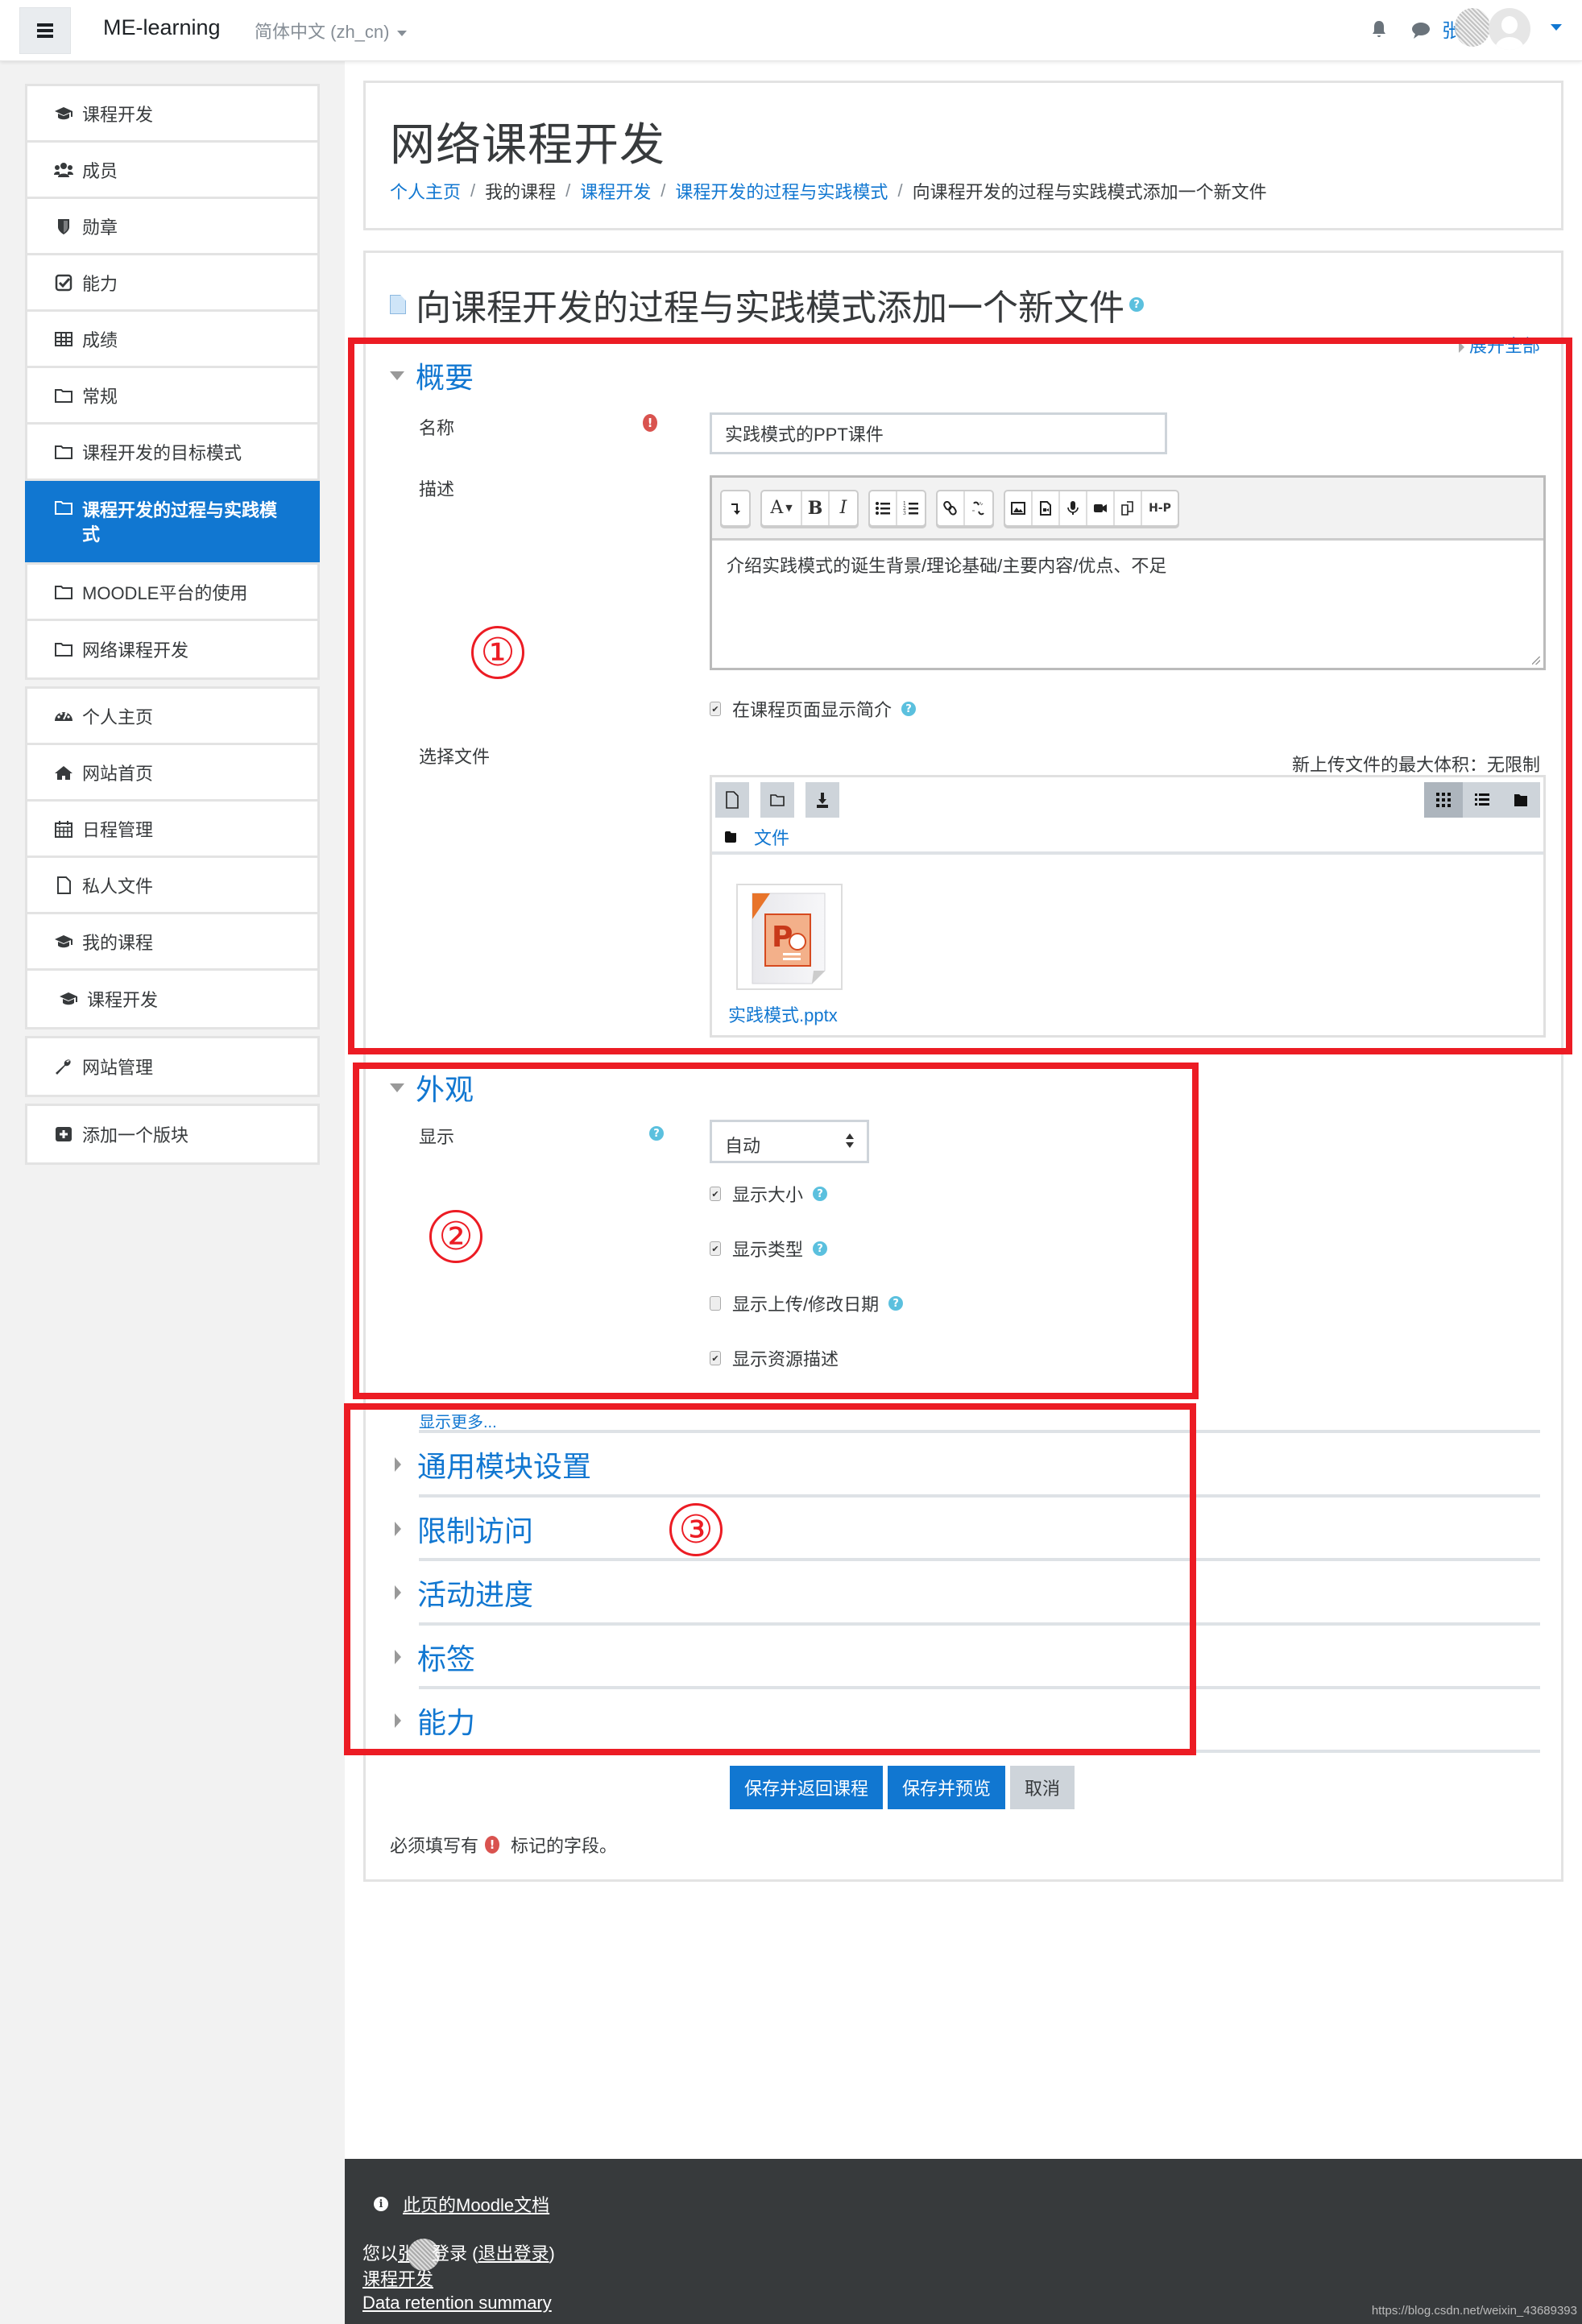 This screenshot has height=2324, width=1582. I want to click on sidebar-item-label: 私人文件, so click(118, 886).